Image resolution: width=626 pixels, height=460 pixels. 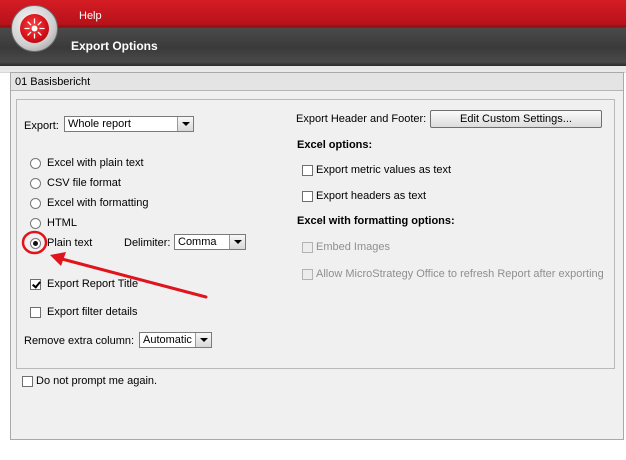 What do you see at coordinates (34, 28) in the screenshot?
I see `app-logo` at bounding box center [34, 28].